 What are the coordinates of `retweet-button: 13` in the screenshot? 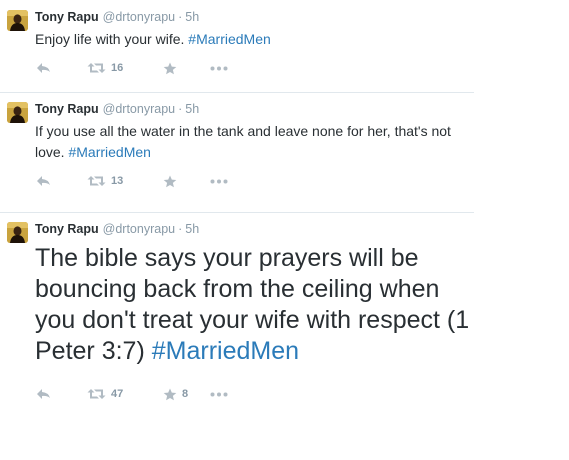 It's located at (105, 181).